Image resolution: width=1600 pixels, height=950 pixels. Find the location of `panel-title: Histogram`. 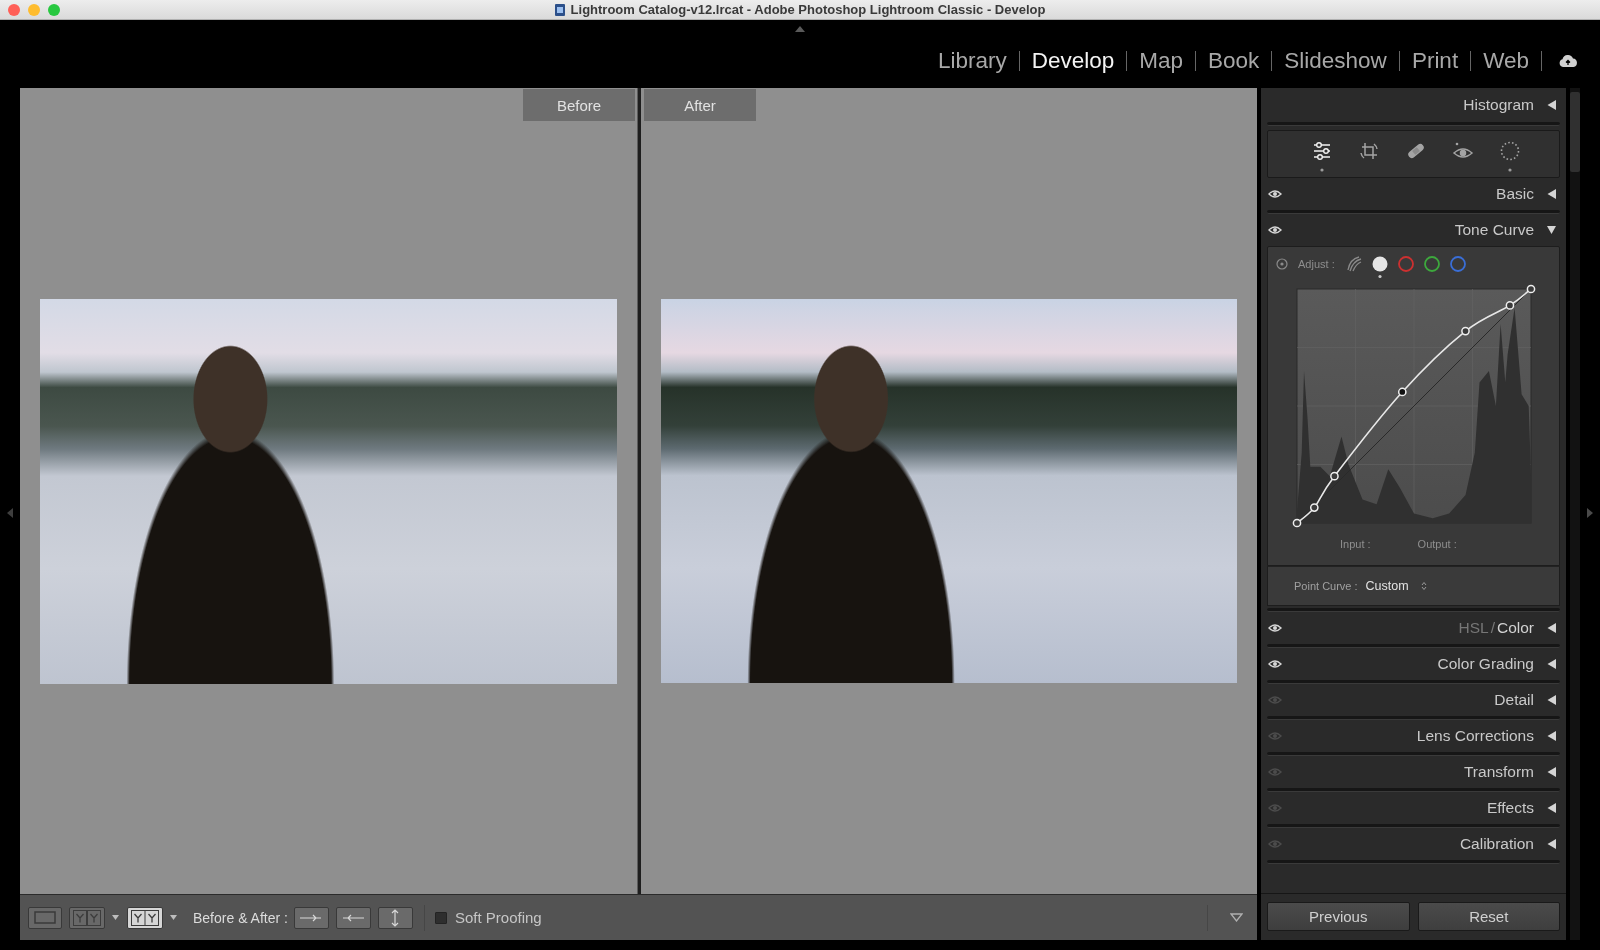

panel-title: Histogram is located at coordinates (1498, 105).